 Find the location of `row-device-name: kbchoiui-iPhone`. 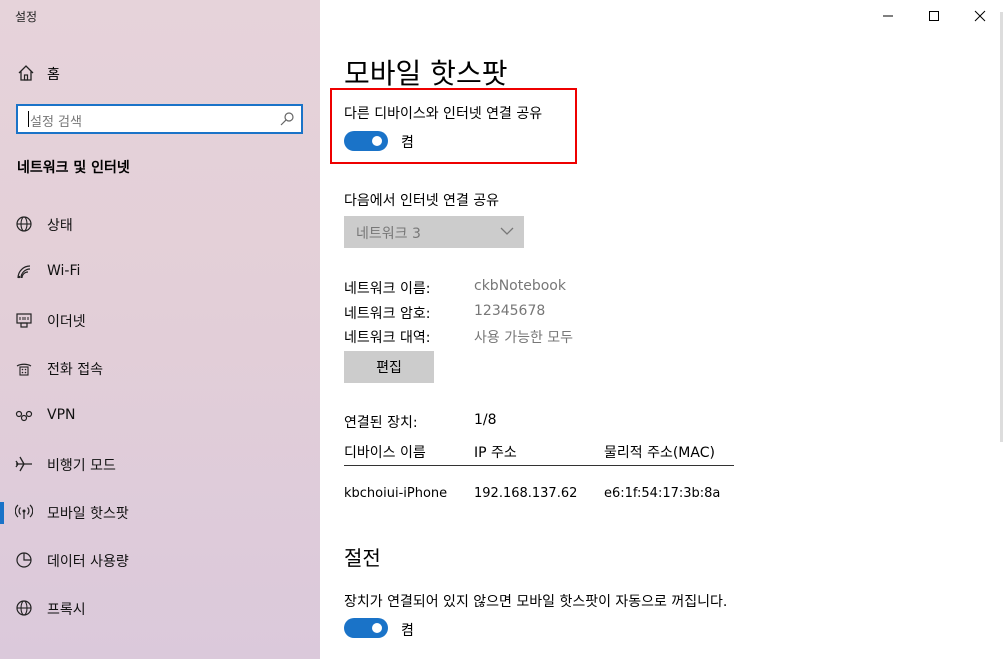

row-device-name: kbchoiui-iPhone is located at coordinates (396, 493).